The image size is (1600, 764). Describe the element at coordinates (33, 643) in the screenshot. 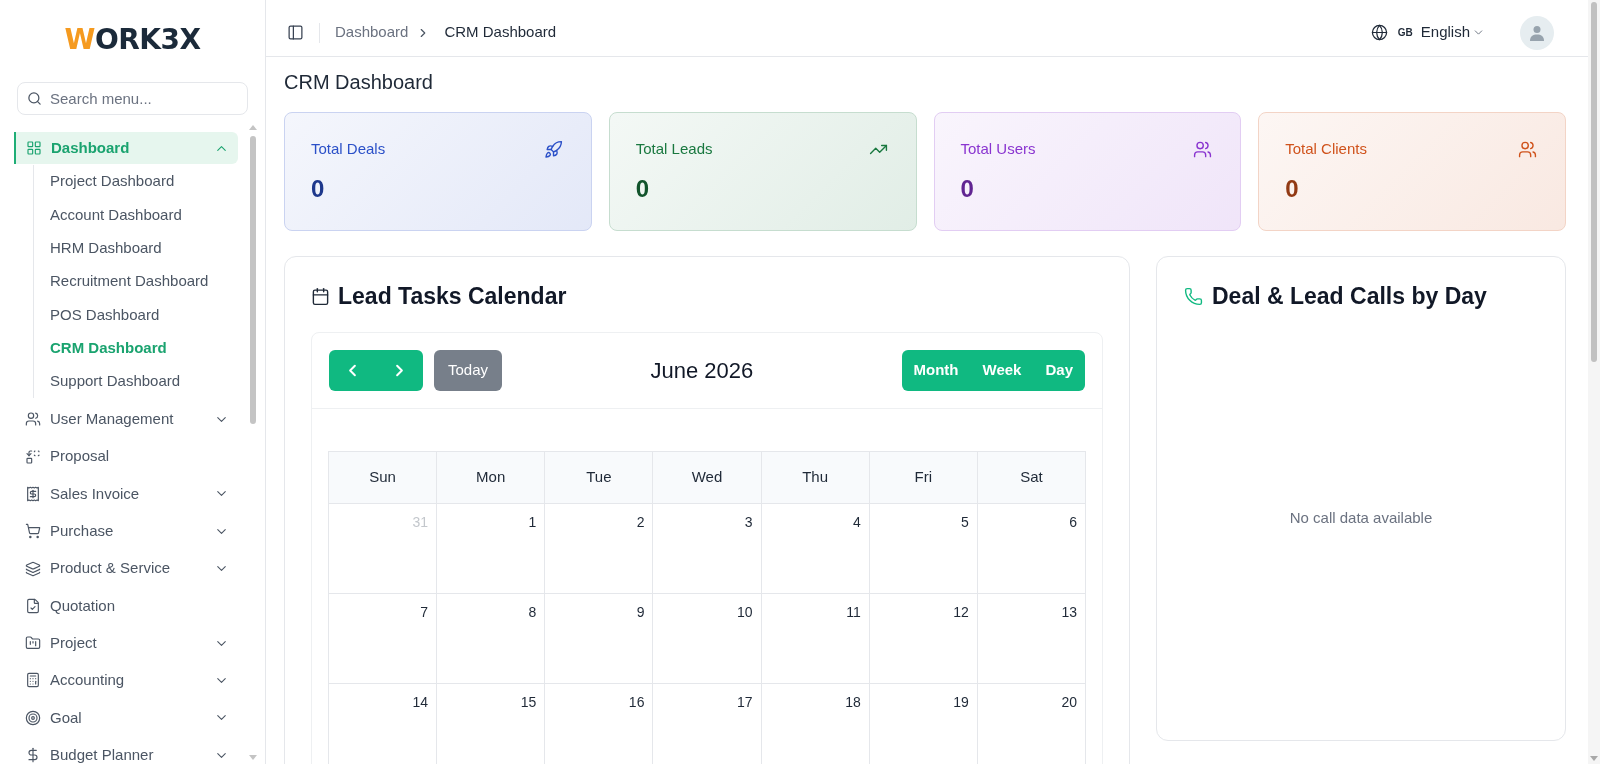

I see `folder-icon` at that location.